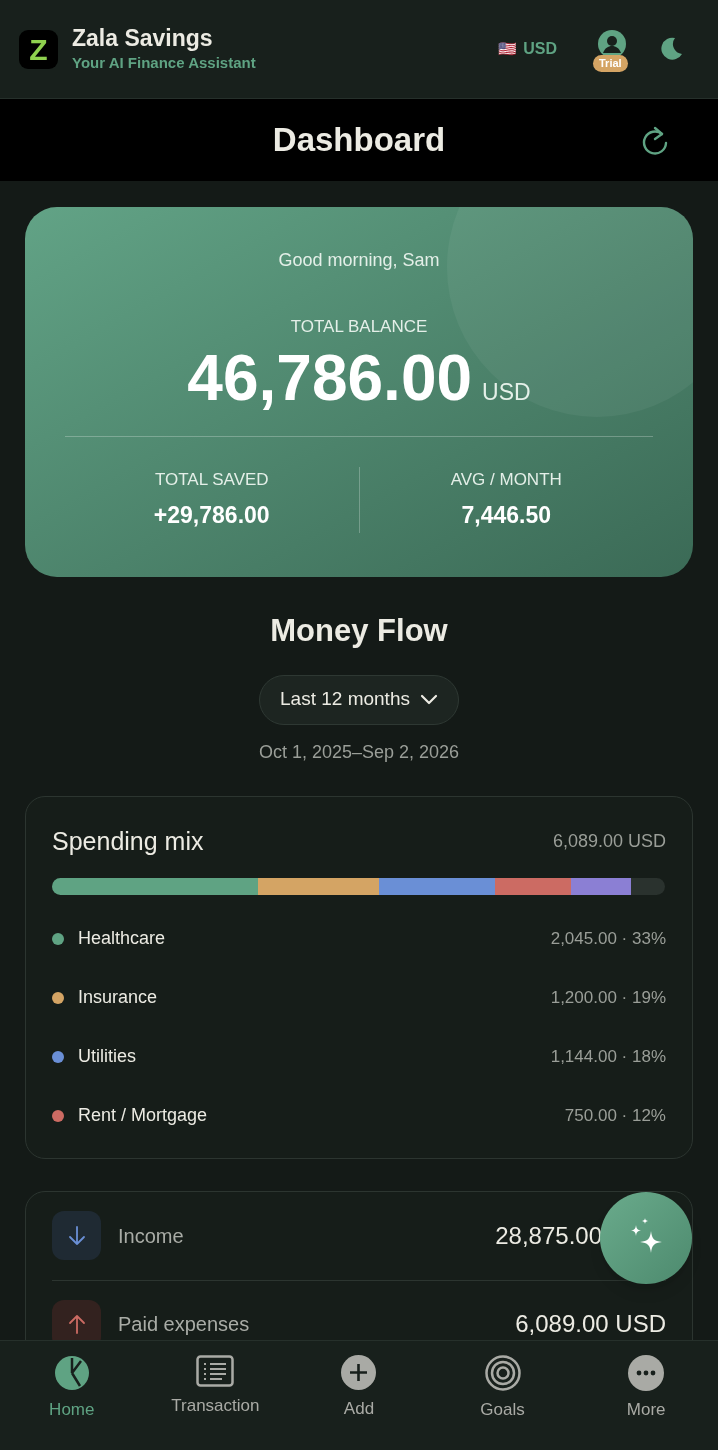 This screenshot has width=718, height=1450. What do you see at coordinates (215, 1371) in the screenshot?
I see `list-icon` at bounding box center [215, 1371].